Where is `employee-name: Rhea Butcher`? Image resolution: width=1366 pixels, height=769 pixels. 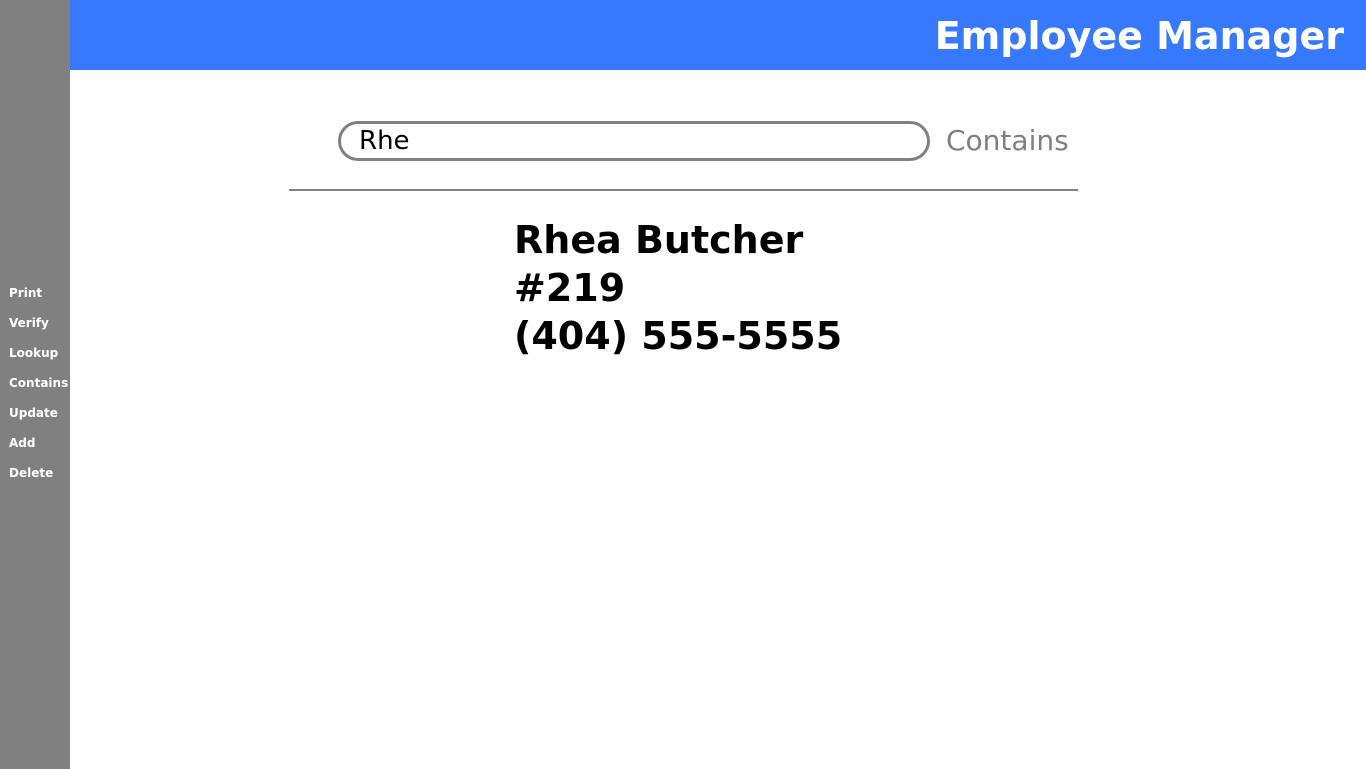
employee-name: Rhea Butcher is located at coordinates (659, 240).